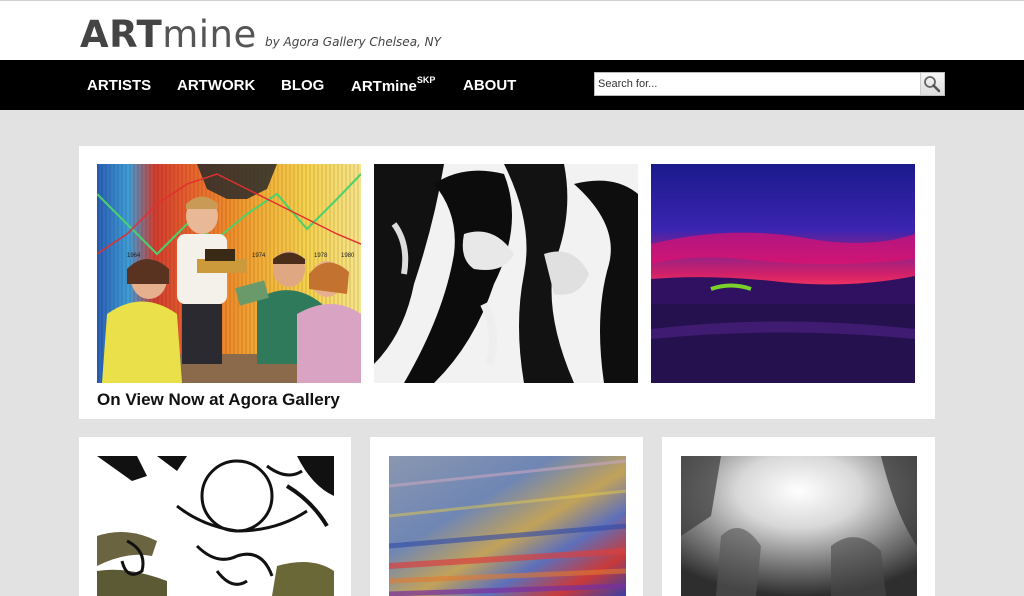 The width and height of the screenshot is (1024, 596). I want to click on abstract-image, so click(507, 526).